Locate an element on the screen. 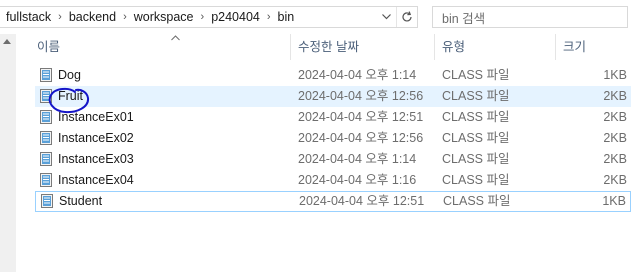 This screenshot has width=637, height=272. navigation-pane is located at coordinates (8, 153).